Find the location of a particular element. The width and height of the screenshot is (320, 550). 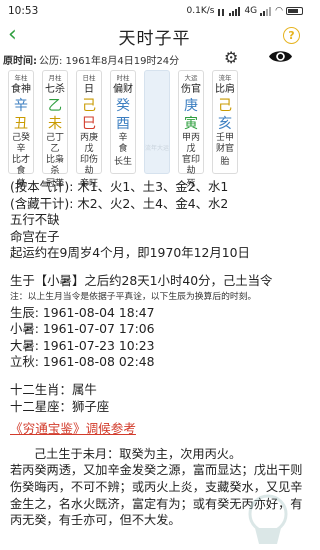

life-palace: 命宫在子 is located at coordinates (35, 236).